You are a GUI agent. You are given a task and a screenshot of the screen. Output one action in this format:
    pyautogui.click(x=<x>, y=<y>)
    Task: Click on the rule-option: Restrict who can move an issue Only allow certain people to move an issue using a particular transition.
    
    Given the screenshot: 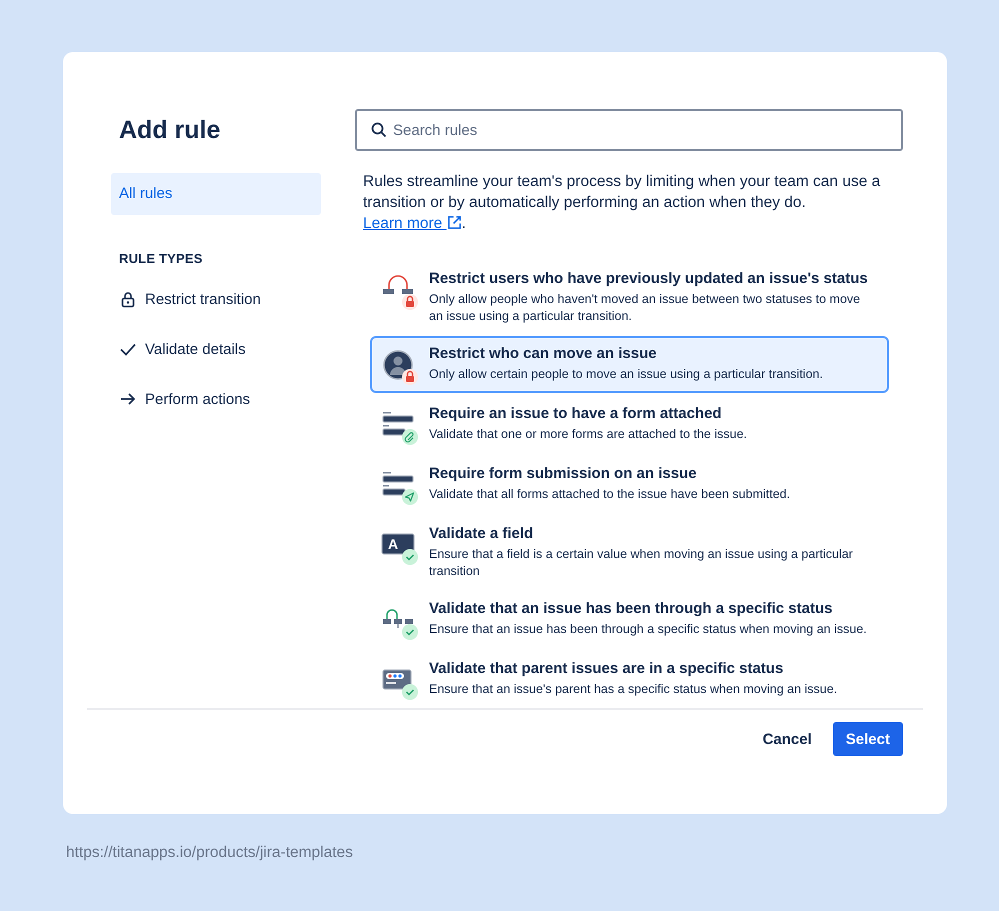 What is the action you would take?
    pyautogui.click(x=629, y=364)
    